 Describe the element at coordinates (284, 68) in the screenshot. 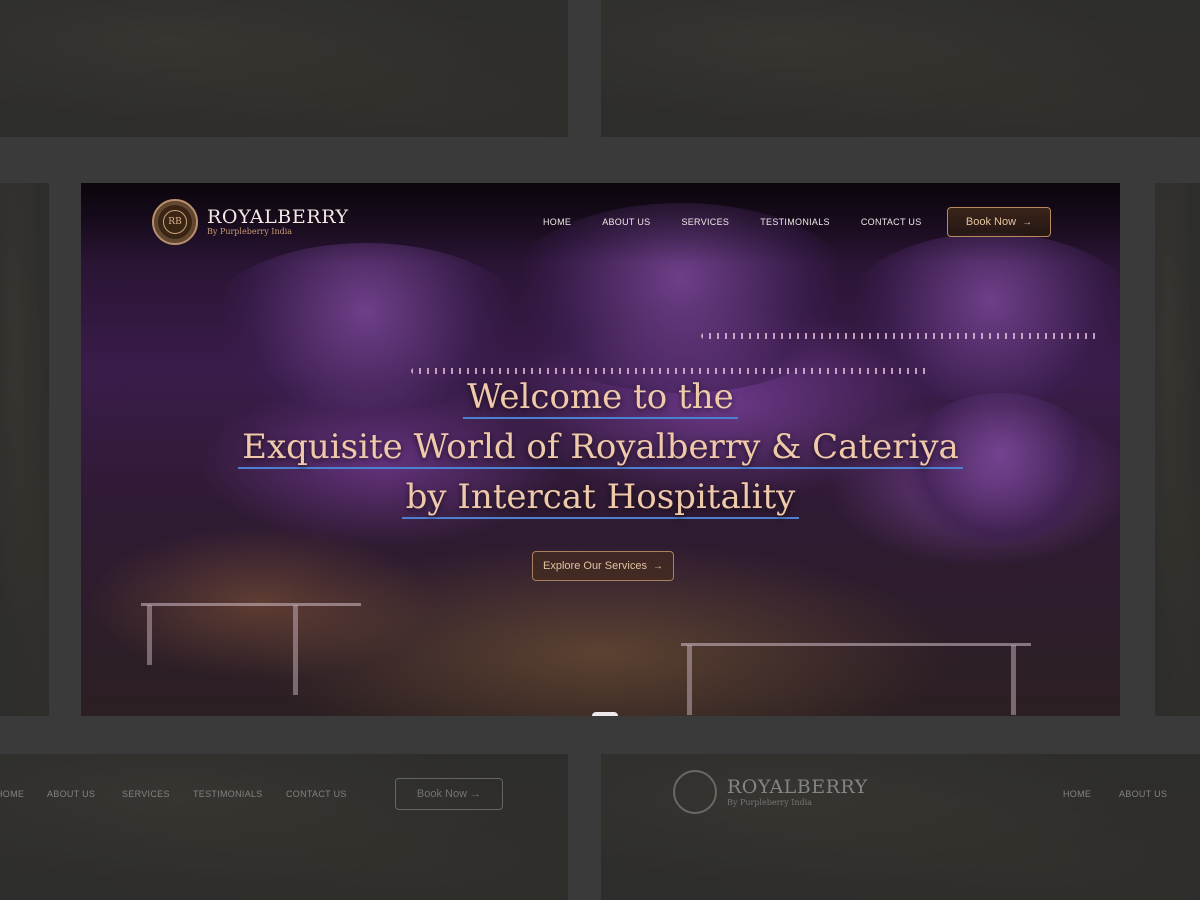

I see `ghost-slide-top-left` at that location.